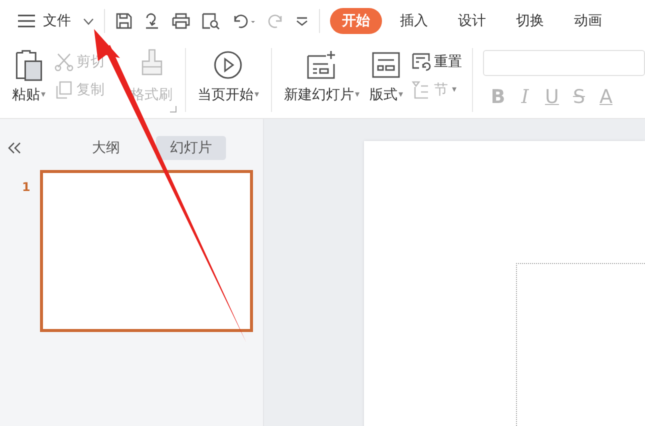 The height and width of the screenshot is (426, 645). Describe the element at coordinates (191, 148) in the screenshot. I see `view-tab: 幻灯片` at that location.